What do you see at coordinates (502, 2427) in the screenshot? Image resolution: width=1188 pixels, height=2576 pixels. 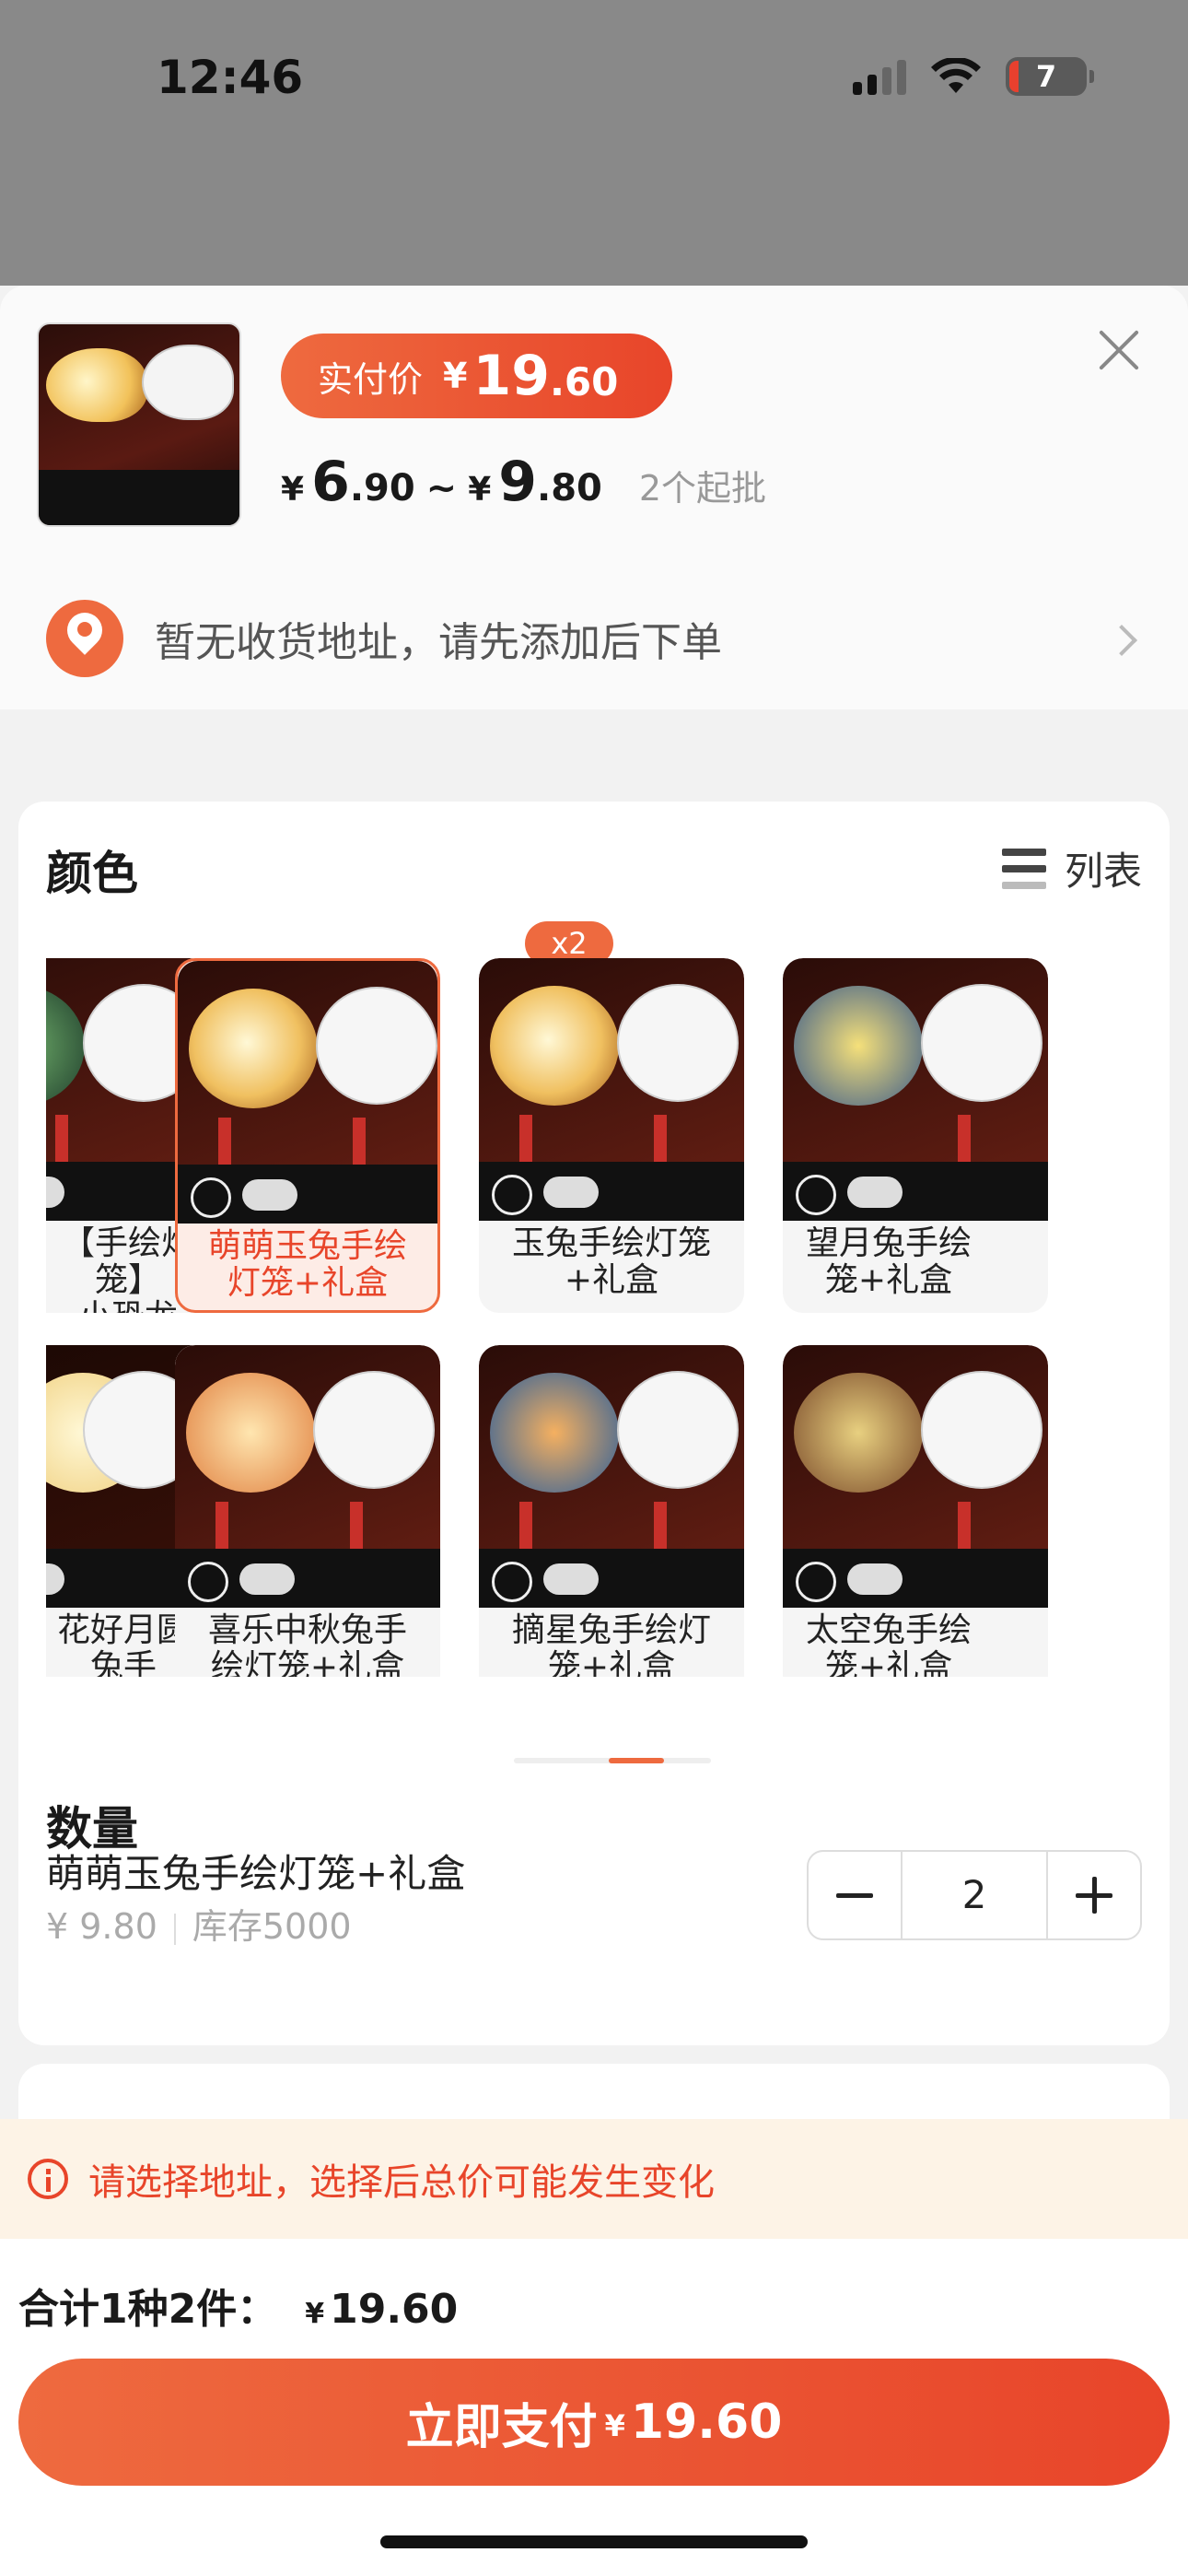 I see `pay-now-label: 立即支付` at bounding box center [502, 2427].